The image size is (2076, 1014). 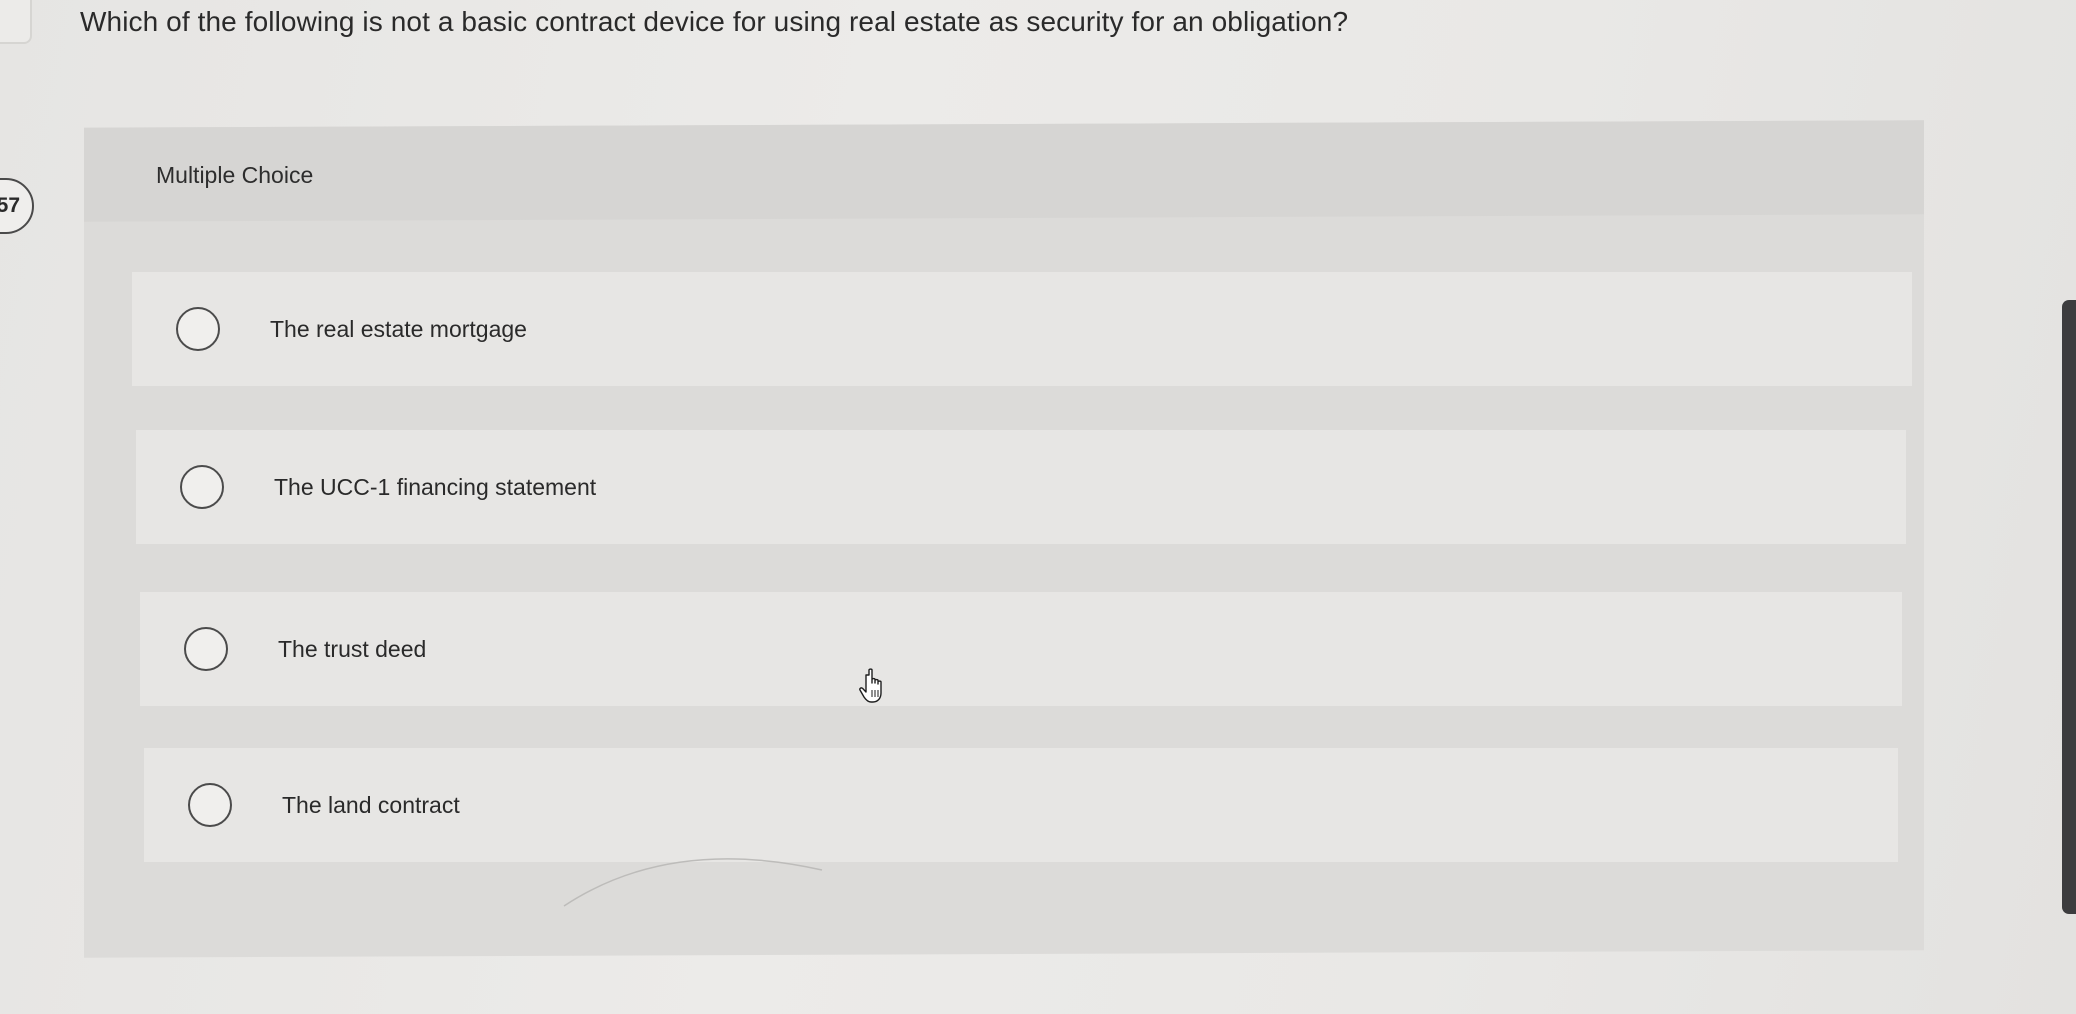 What do you see at coordinates (2069, 607) in the screenshot?
I see `scrollbar` at bounding box center [2069, 607].